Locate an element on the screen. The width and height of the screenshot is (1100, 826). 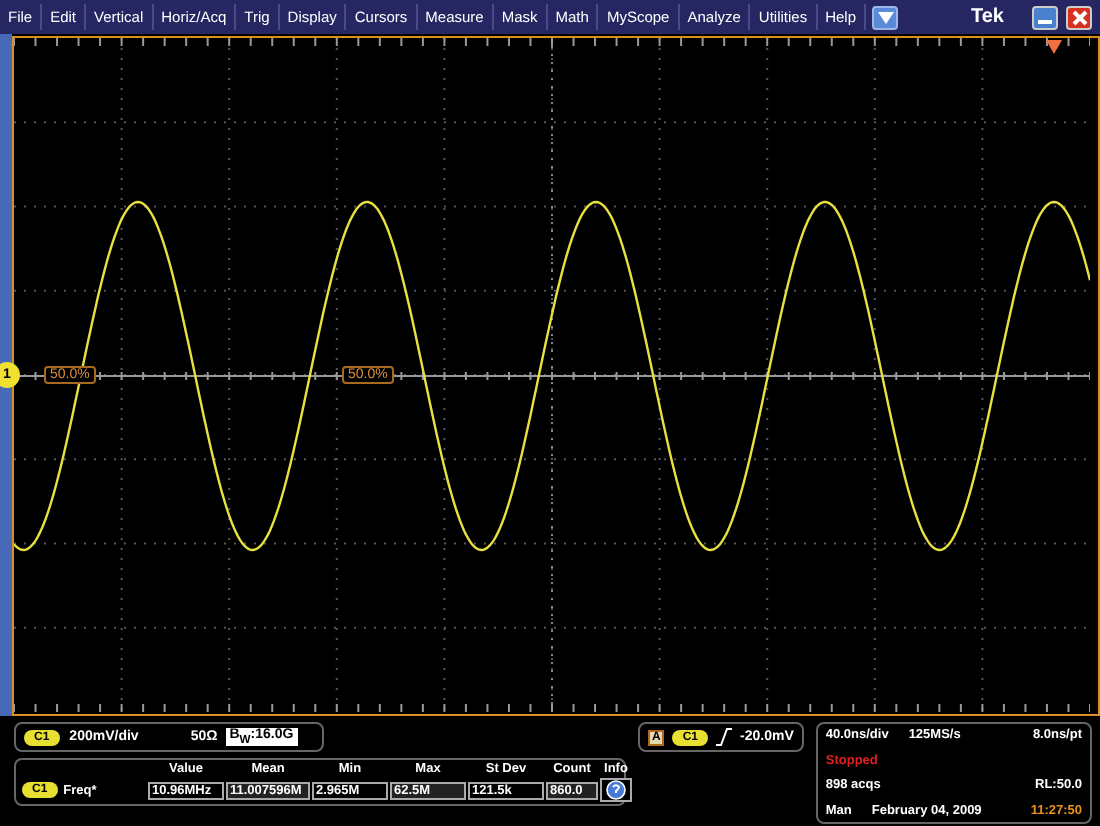
caret-icon is located at coordinates (885, 17).